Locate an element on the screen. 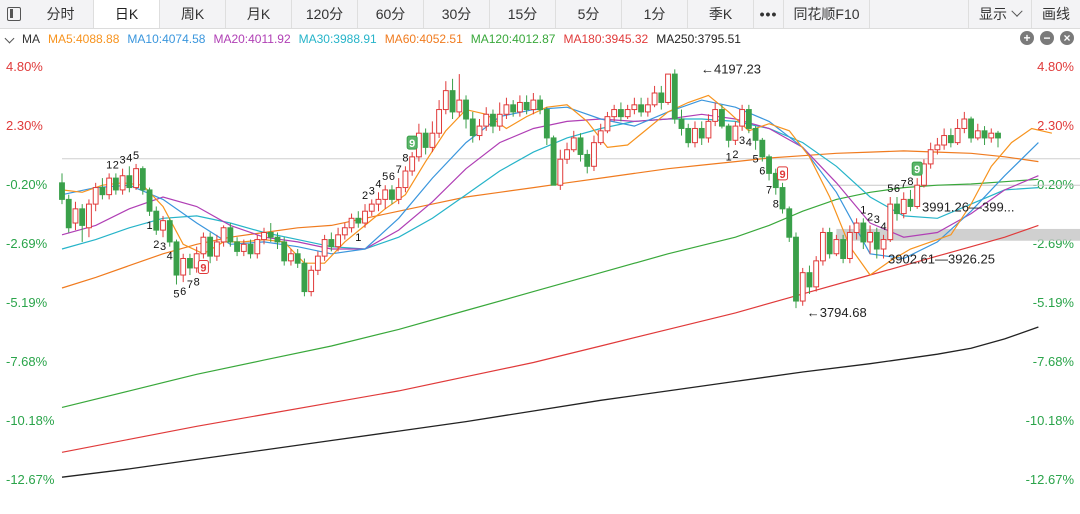 The width and height of the screenshot is (1080, 514). sidebar-toggle-icon is located at coordinates (14, 14).